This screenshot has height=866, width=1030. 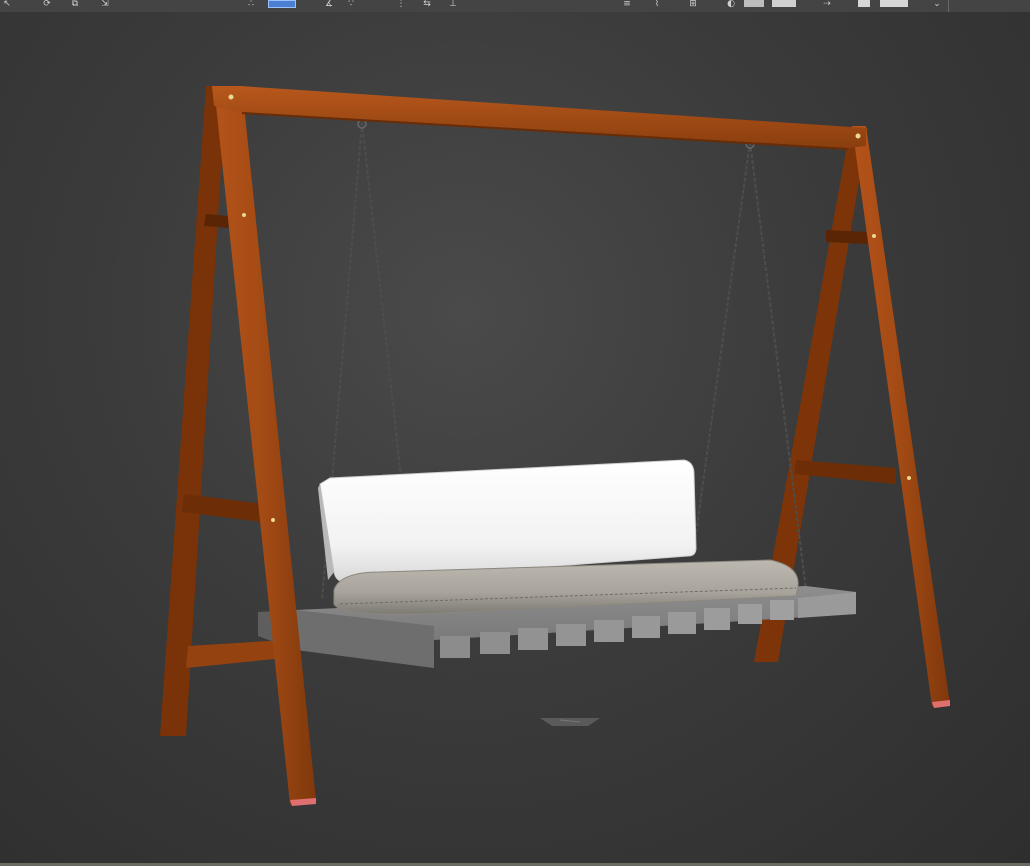 What do you see at coordinates (282, 4) in the screenshot?
I see `active-tool-icon` at bounding box center [282, 4].